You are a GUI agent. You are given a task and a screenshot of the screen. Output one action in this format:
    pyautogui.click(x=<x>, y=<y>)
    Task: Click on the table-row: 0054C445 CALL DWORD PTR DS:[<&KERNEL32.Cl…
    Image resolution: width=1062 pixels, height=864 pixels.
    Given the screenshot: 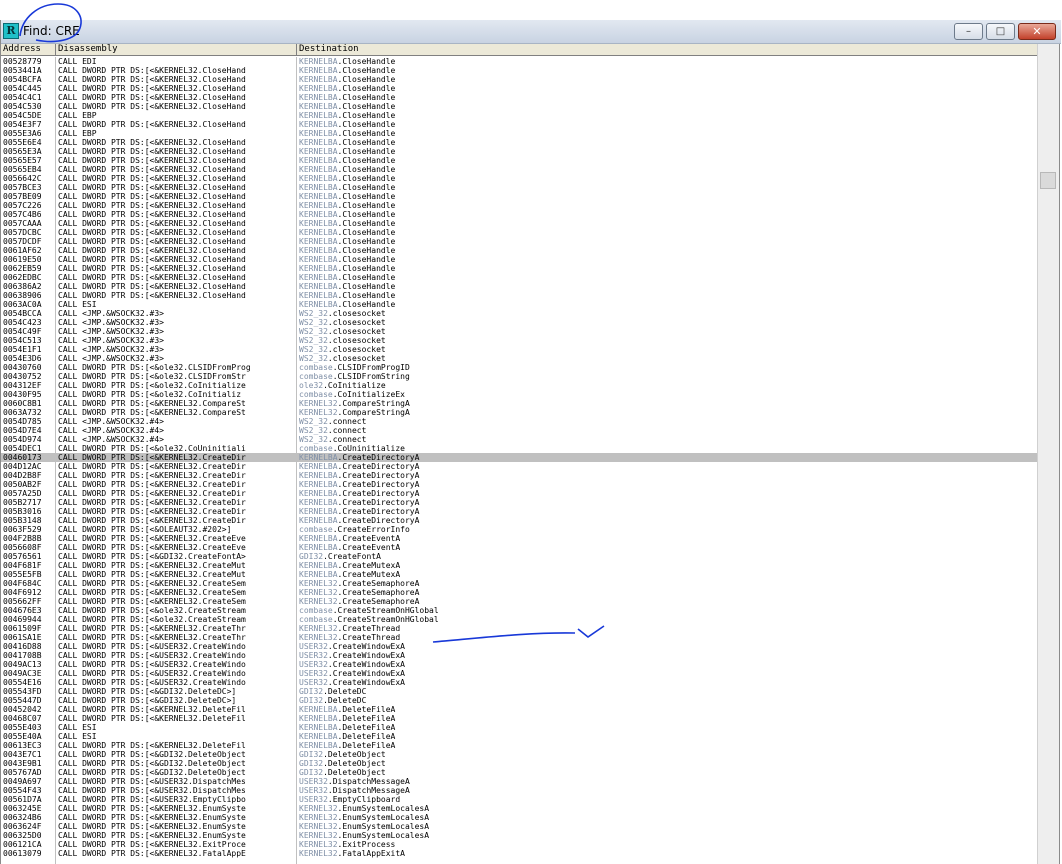 What is the action you would take?
    pyautogui.click(x=519, y=88)
    